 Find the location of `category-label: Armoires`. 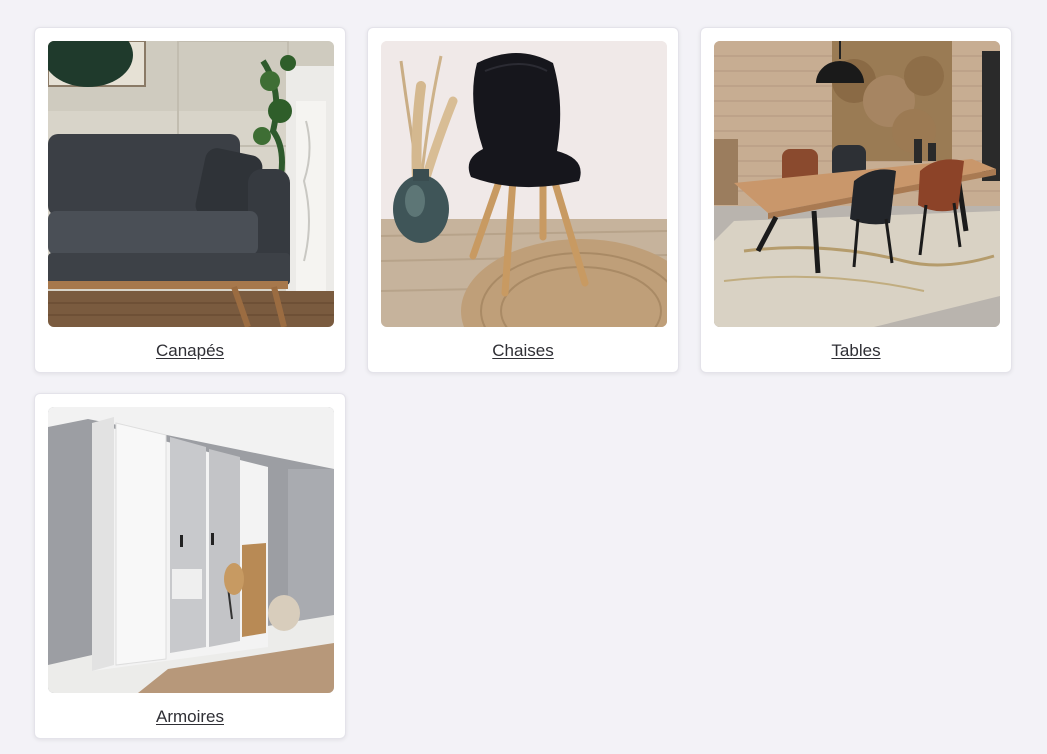

category-label: Armoires is located at coordinates (190, 717).